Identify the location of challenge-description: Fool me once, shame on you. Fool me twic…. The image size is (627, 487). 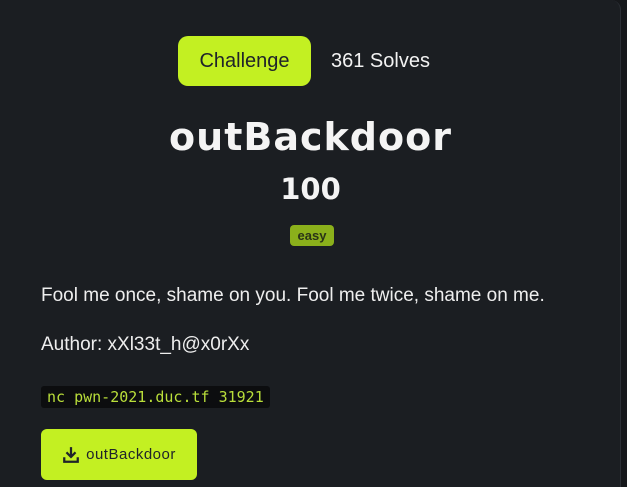
(293, 295).